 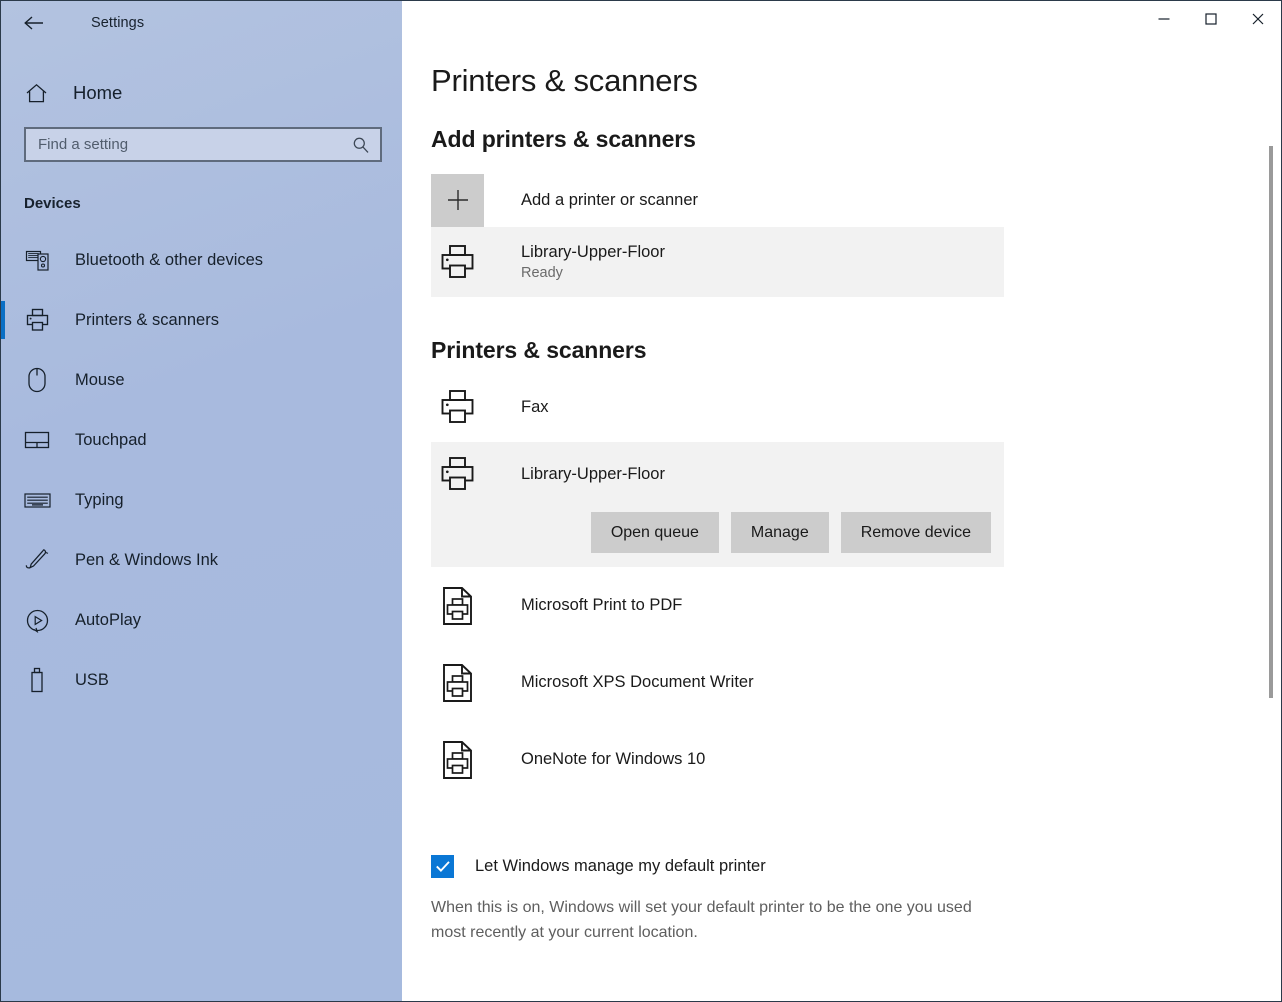 I want to click on main-scrollbar, so click(x=1271, y=523).